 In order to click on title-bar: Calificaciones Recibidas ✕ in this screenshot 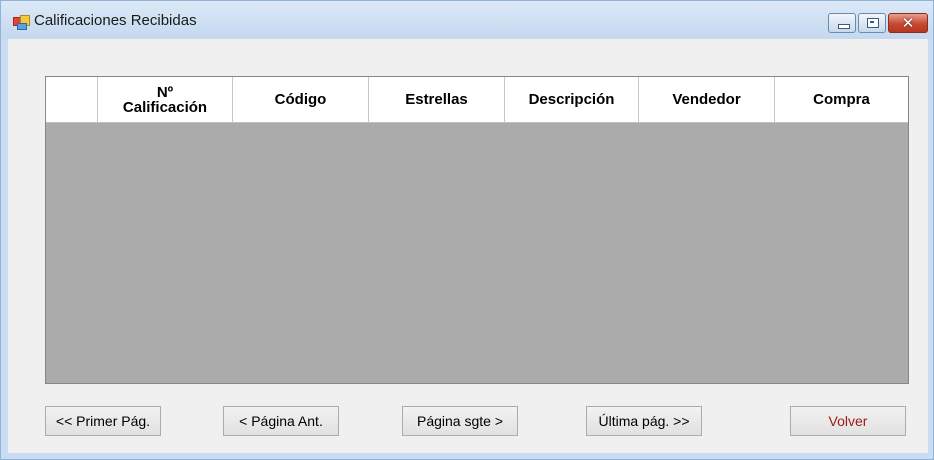, I will do `click(467, 20)`.